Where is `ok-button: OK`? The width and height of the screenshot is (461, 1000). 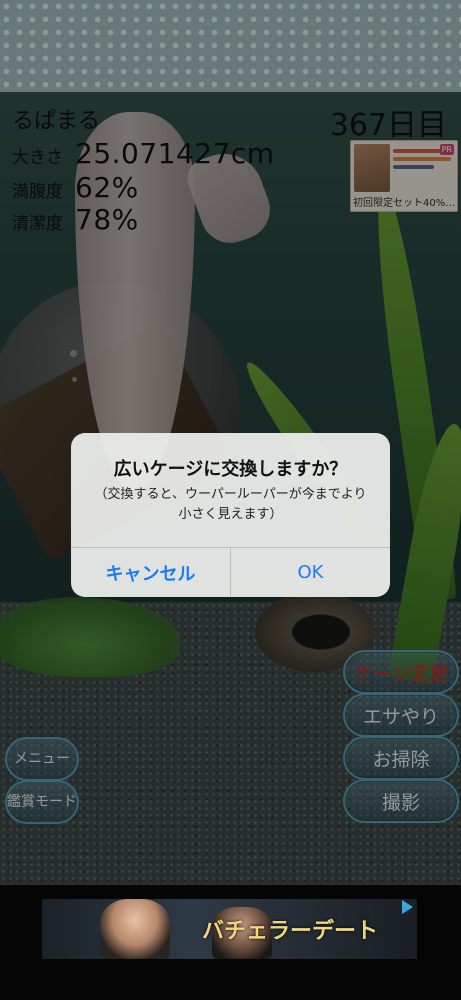 ok-button: OK is located at coordinates (310, 572).